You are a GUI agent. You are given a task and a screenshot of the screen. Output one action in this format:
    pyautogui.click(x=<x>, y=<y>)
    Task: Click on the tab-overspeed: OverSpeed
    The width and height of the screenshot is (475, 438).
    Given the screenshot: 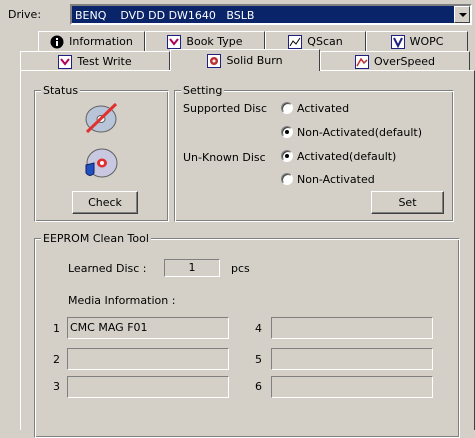 What is the action you would take?
    pyautogui.click(x=395, y=61)
    